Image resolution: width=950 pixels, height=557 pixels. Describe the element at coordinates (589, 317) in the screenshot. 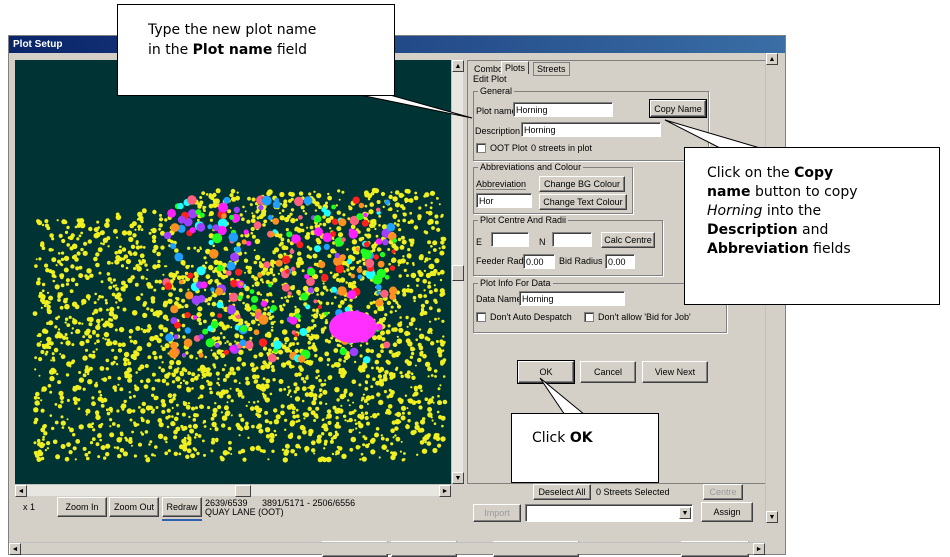

I see `dont-allow-bid-checkbox` at that location.